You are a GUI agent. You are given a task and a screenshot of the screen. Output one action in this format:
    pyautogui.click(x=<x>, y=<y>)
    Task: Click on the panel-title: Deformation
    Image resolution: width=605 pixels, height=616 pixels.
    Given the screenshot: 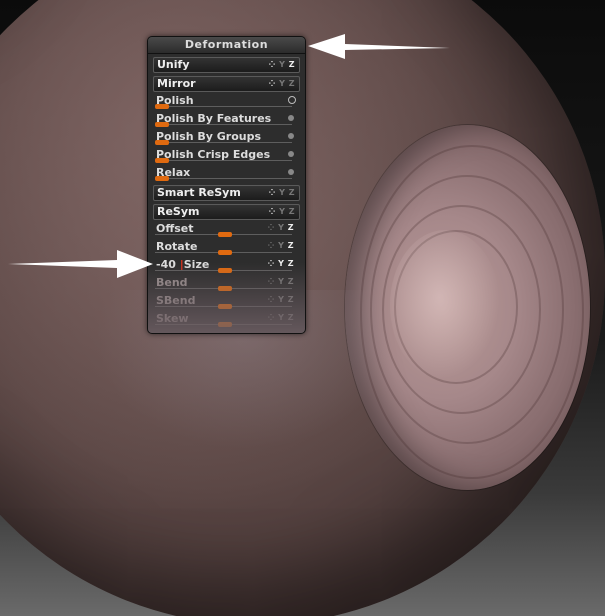 What is the action you would take?
    pyautogui.click(x=226, y=45)
    